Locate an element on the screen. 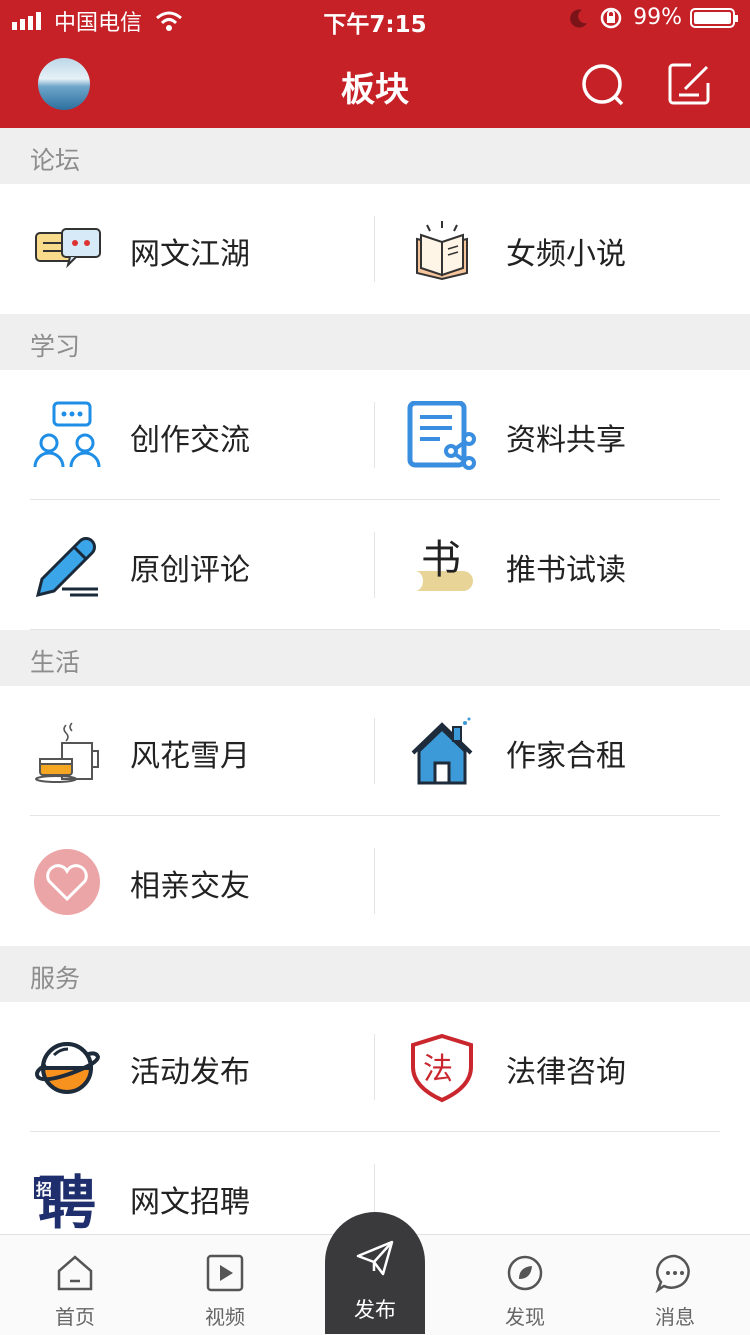  row: 风花雪月 作家合租 is located at coordinates (375, 751).